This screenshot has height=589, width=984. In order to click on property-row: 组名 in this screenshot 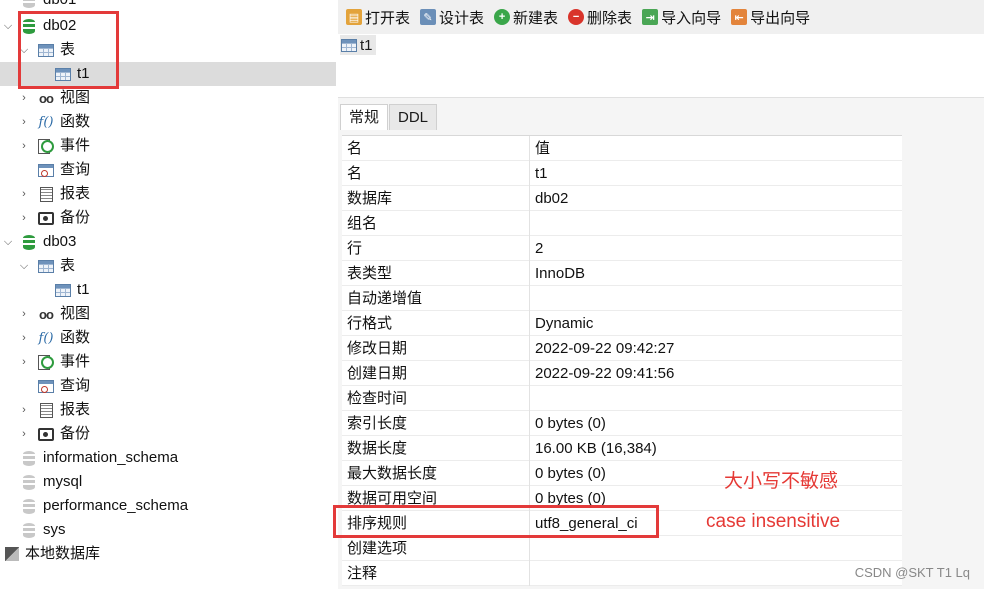, I will do `click(622, 223)`.